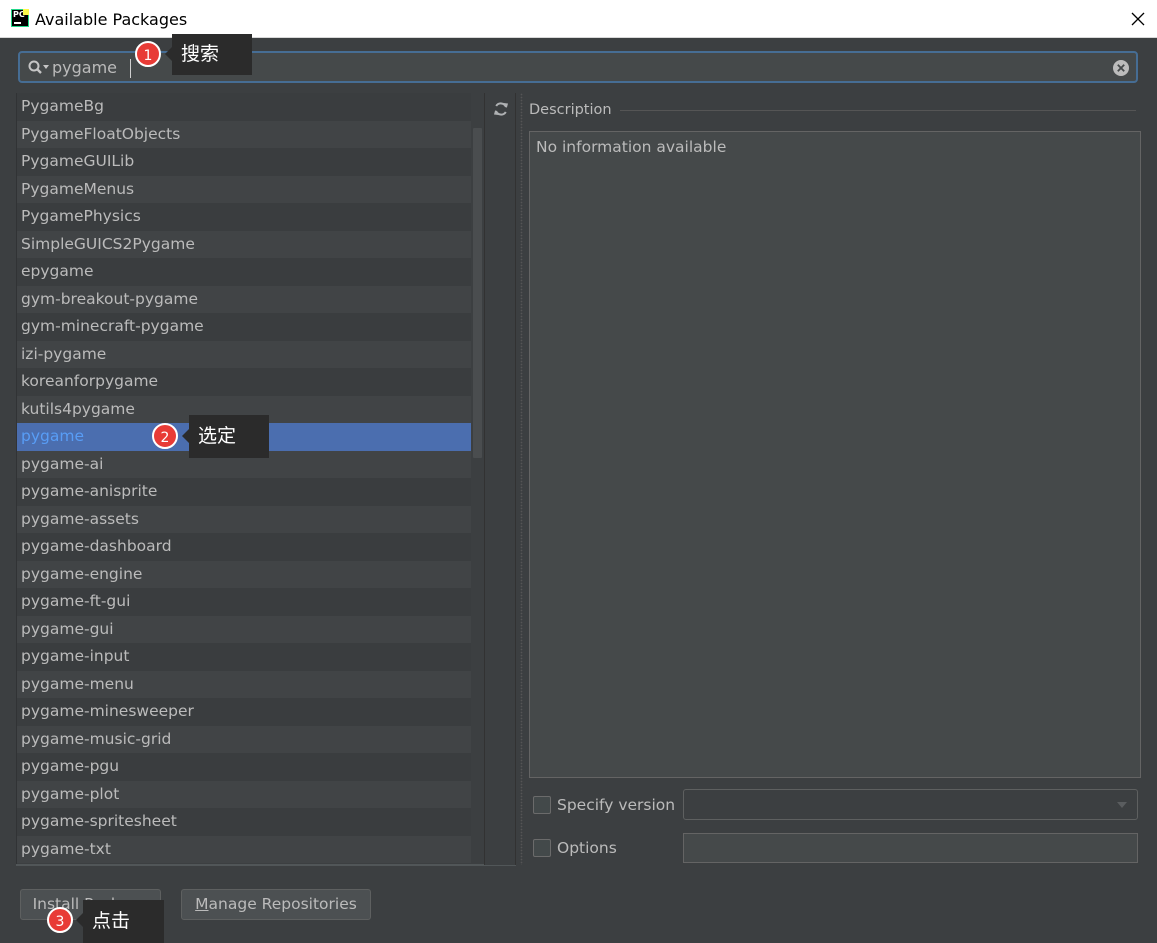 This screenshot has height=943, width=1157. What do you see at coordinates (250, 217) in the screenshot?
I see `package-row: PygamePhysics` at bounding box center [250, 217].